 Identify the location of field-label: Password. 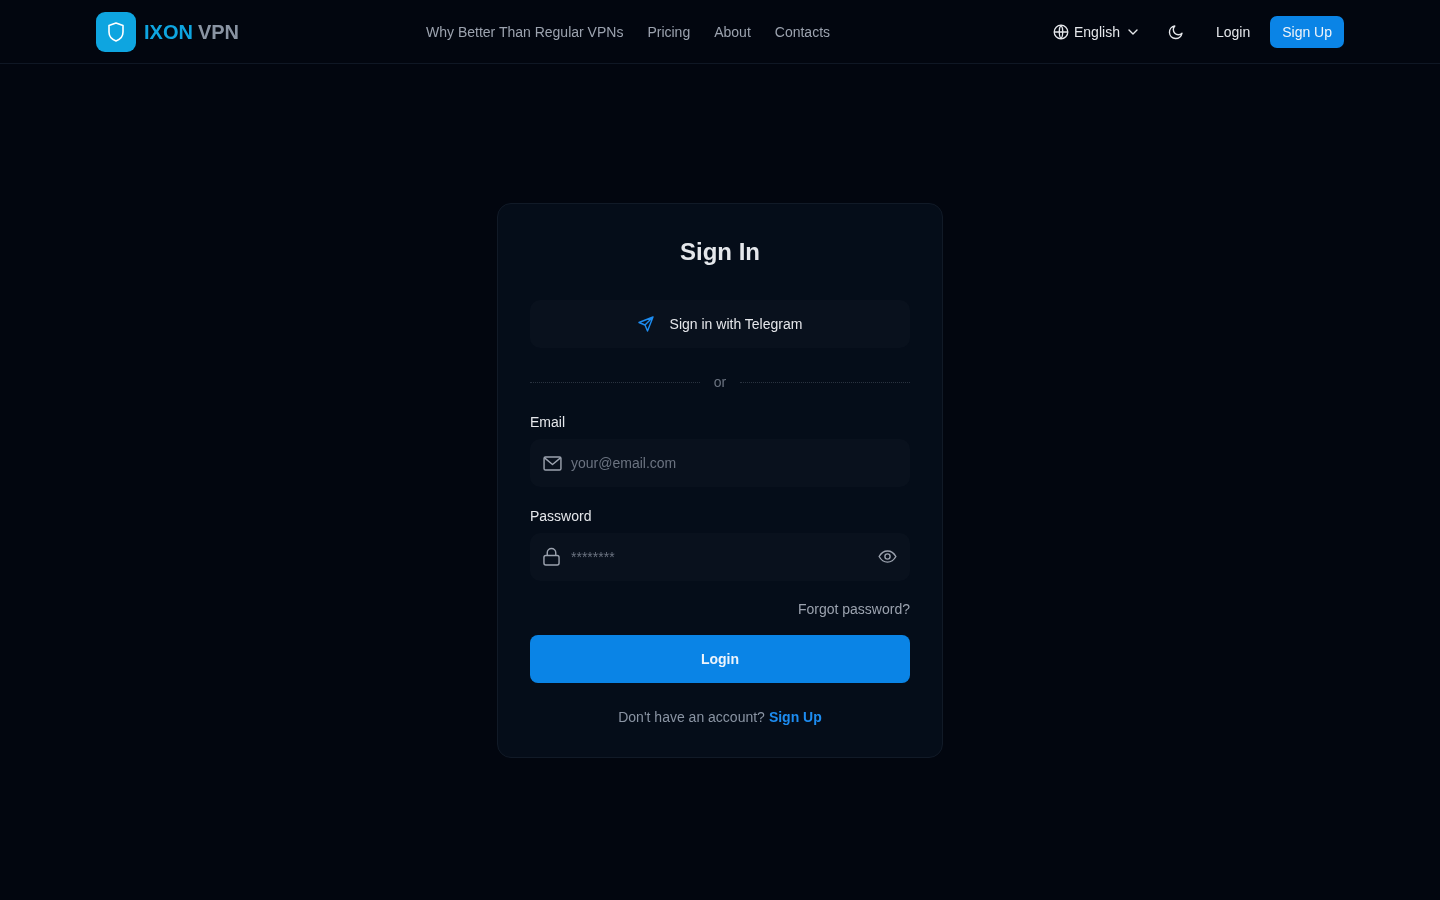
(561, 516).